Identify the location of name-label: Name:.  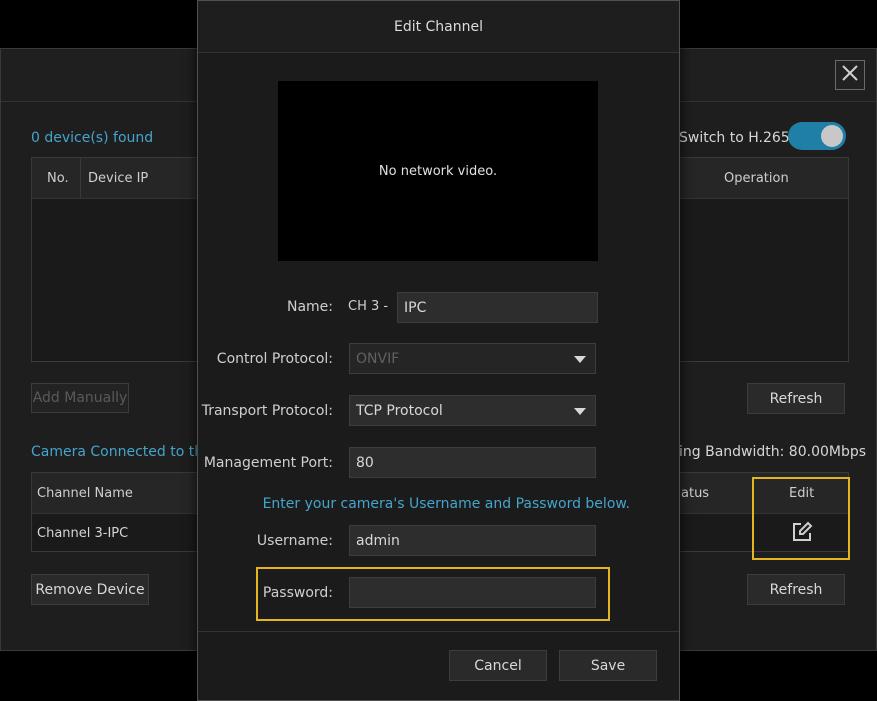
(309, 307).